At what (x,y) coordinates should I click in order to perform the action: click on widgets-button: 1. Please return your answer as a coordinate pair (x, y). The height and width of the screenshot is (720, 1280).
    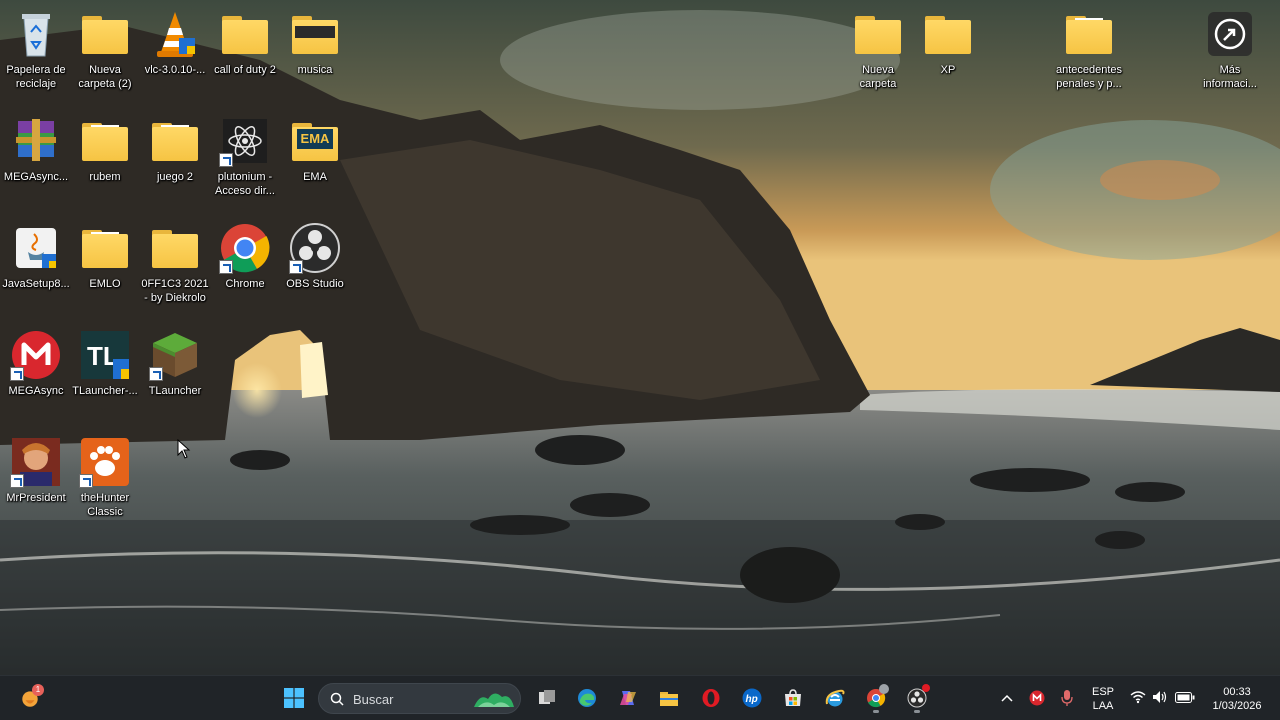
    Looking at the image, I should click on (30, 698).